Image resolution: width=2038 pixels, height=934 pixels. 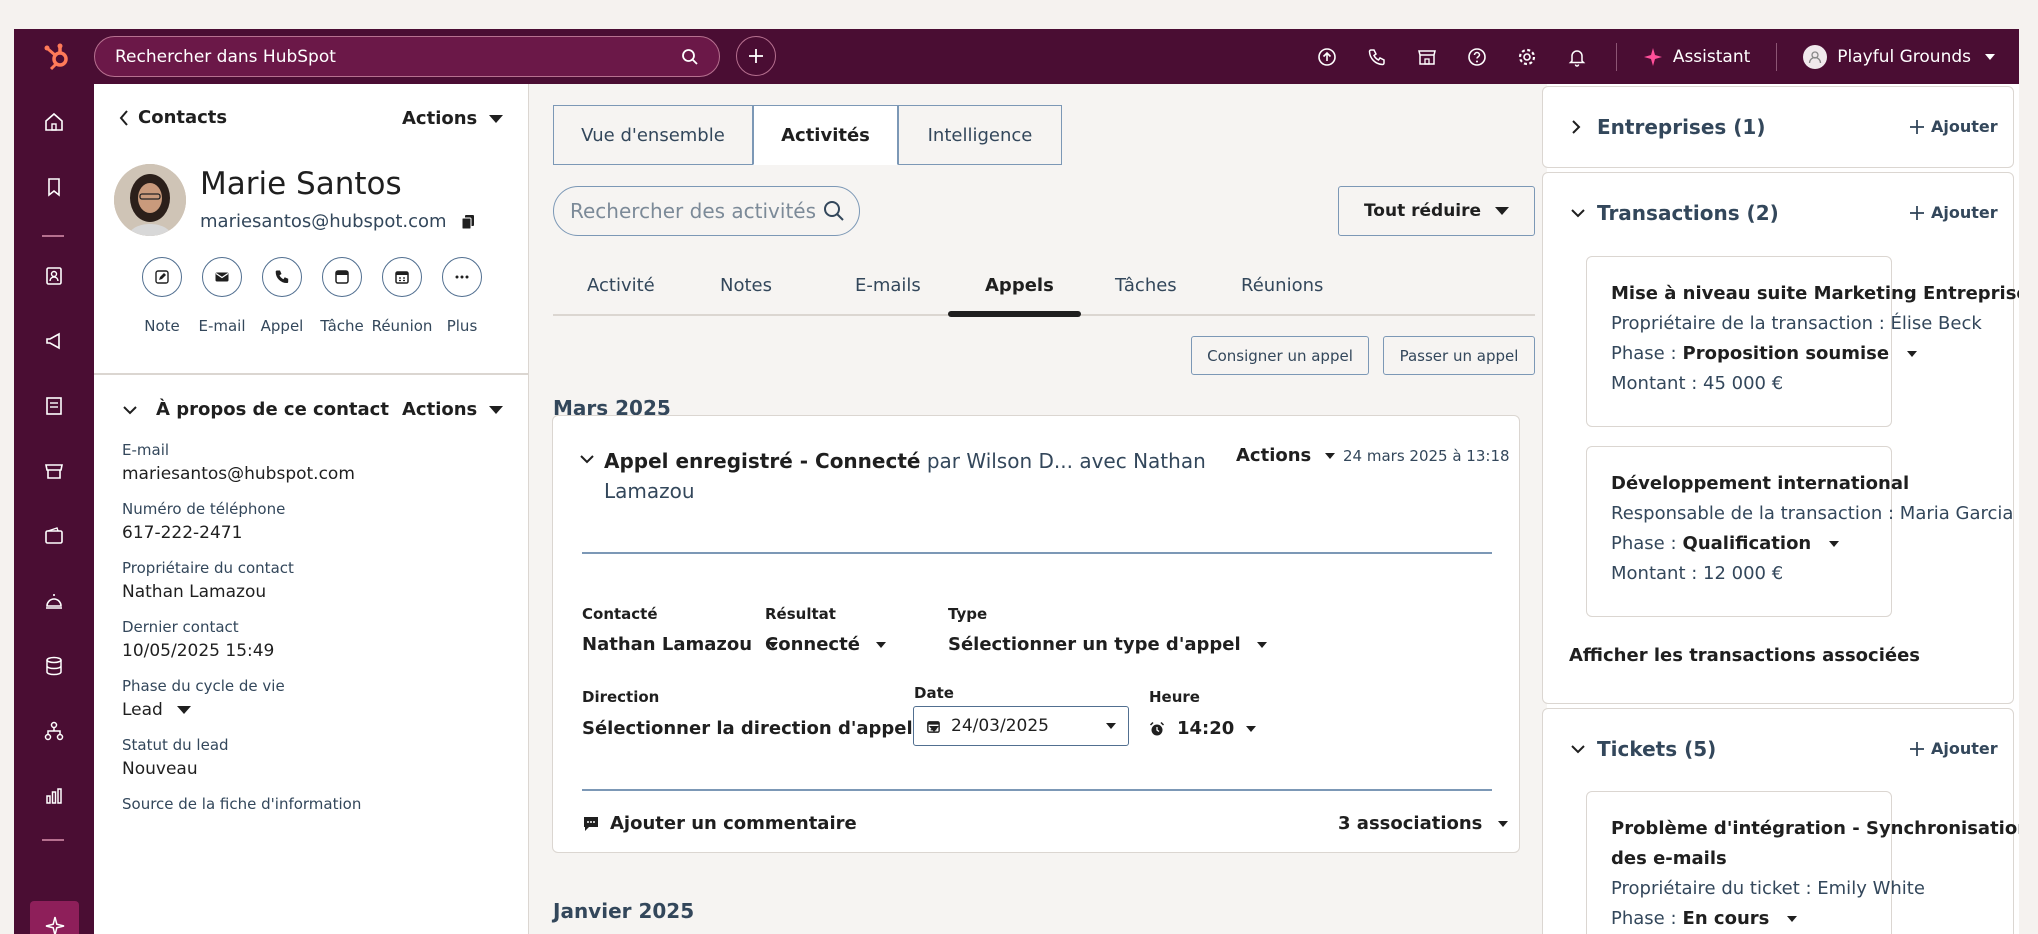 What do you see at coordinates (1107, 644) in the screenshot?
I see `type-dropdown: Sélectionner un type d'appel` at bounding box center [1107, 644].